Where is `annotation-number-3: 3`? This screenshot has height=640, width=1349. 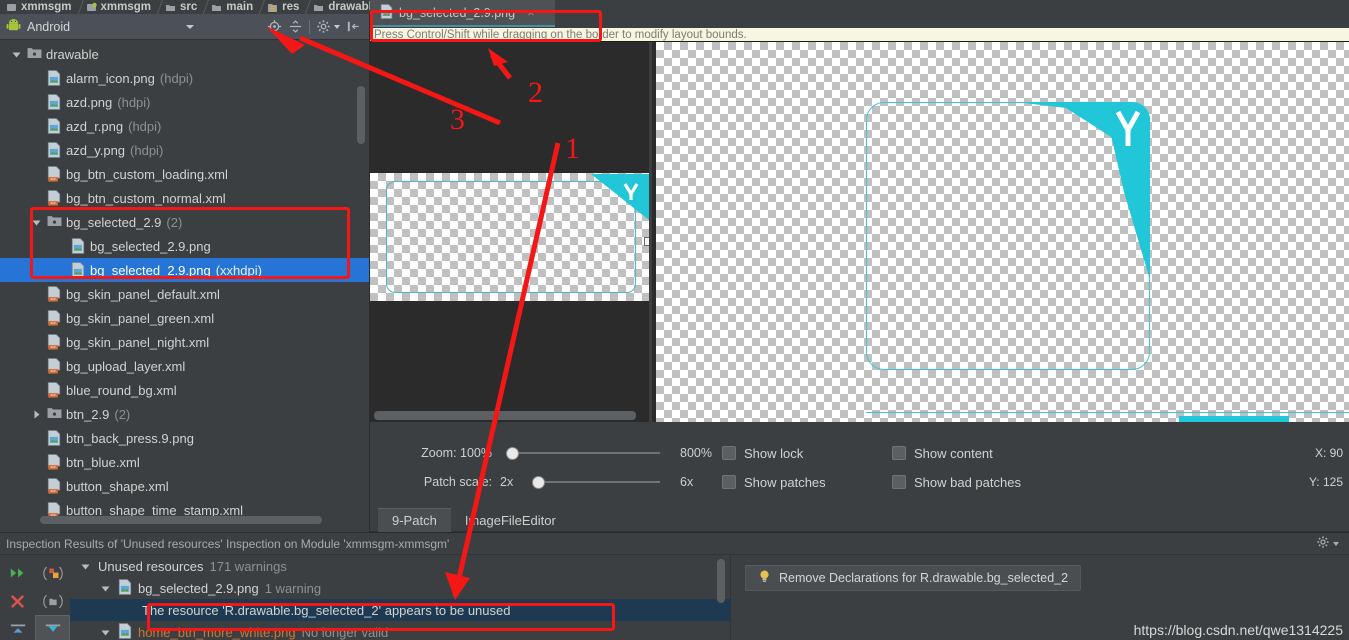 annotation-number-3: 3 is located at coordinates (457, 119).